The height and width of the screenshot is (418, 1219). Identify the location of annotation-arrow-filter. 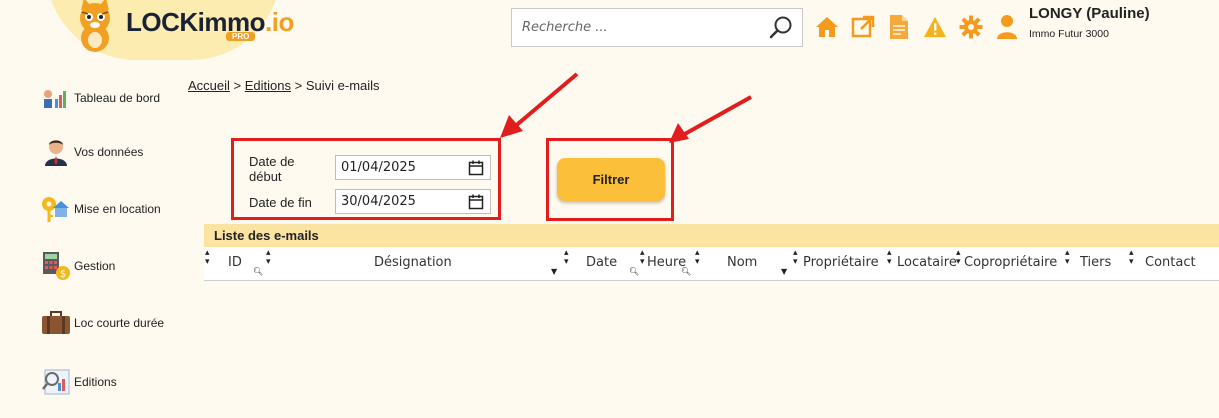
(710, 119).